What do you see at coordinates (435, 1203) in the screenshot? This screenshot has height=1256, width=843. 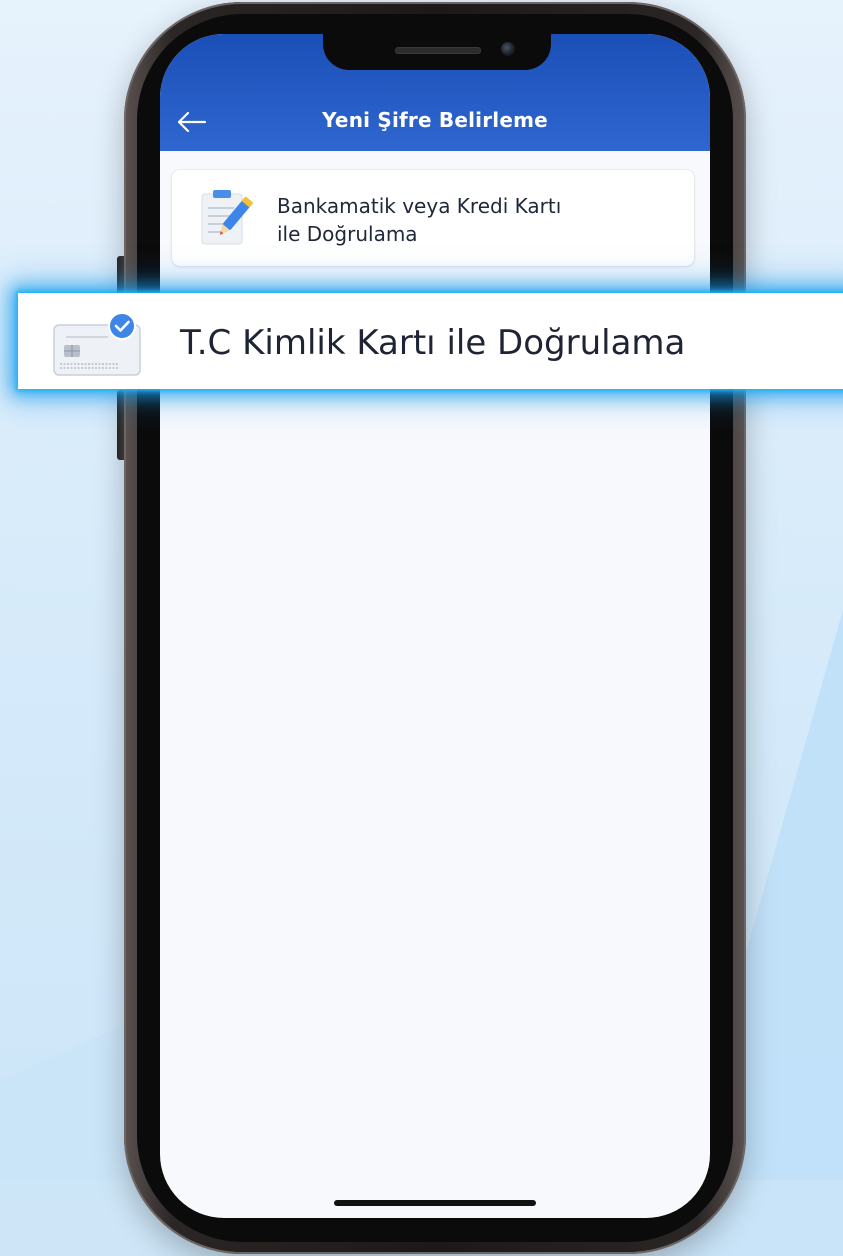 I see `home-indicator` at bounding box center [435, 1203].